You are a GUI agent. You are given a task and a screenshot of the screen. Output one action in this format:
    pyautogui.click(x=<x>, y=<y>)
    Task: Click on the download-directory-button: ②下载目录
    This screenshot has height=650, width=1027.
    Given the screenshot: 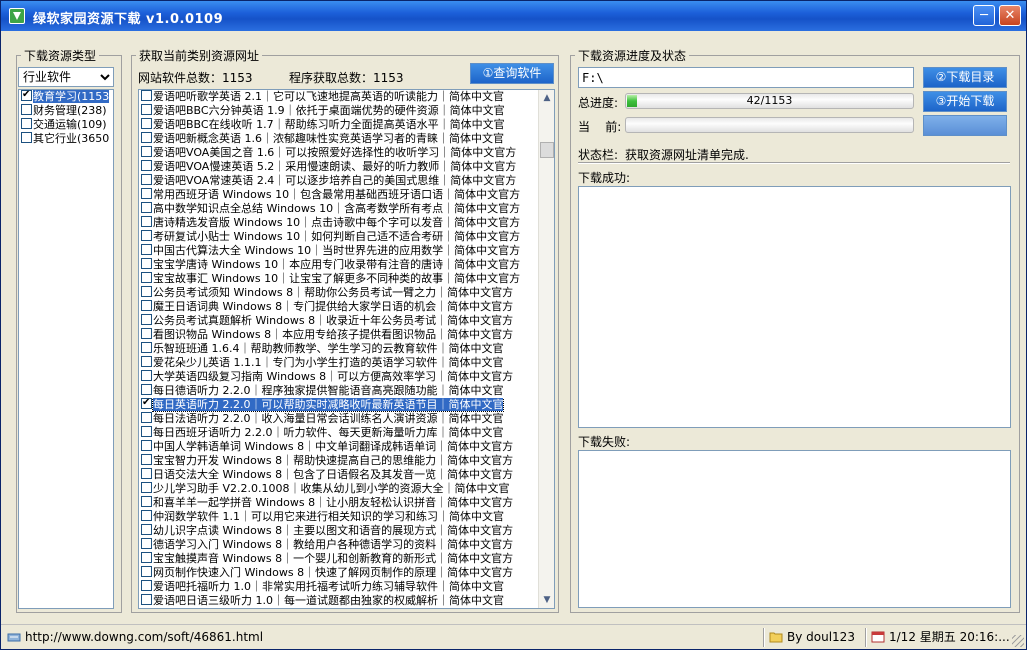 What is the action you would take?
    pyautogui.click(x=965, y=77)
    